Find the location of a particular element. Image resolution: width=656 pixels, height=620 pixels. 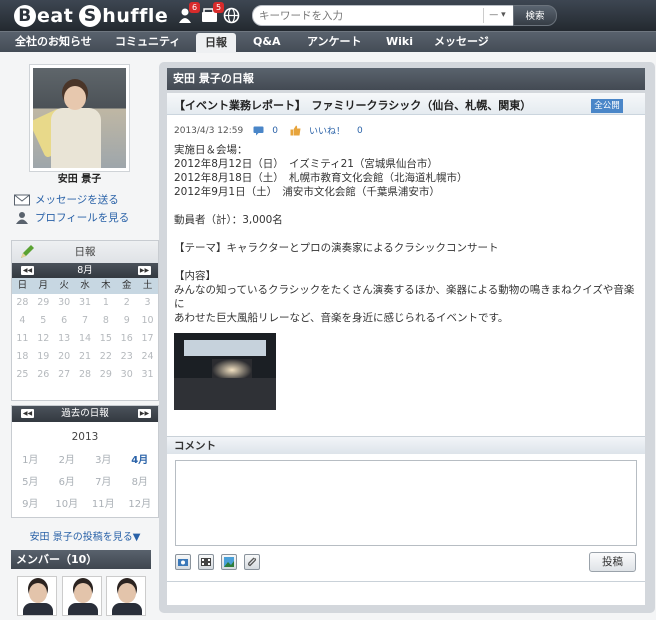

video-icon is located at coordinates (206, 562).